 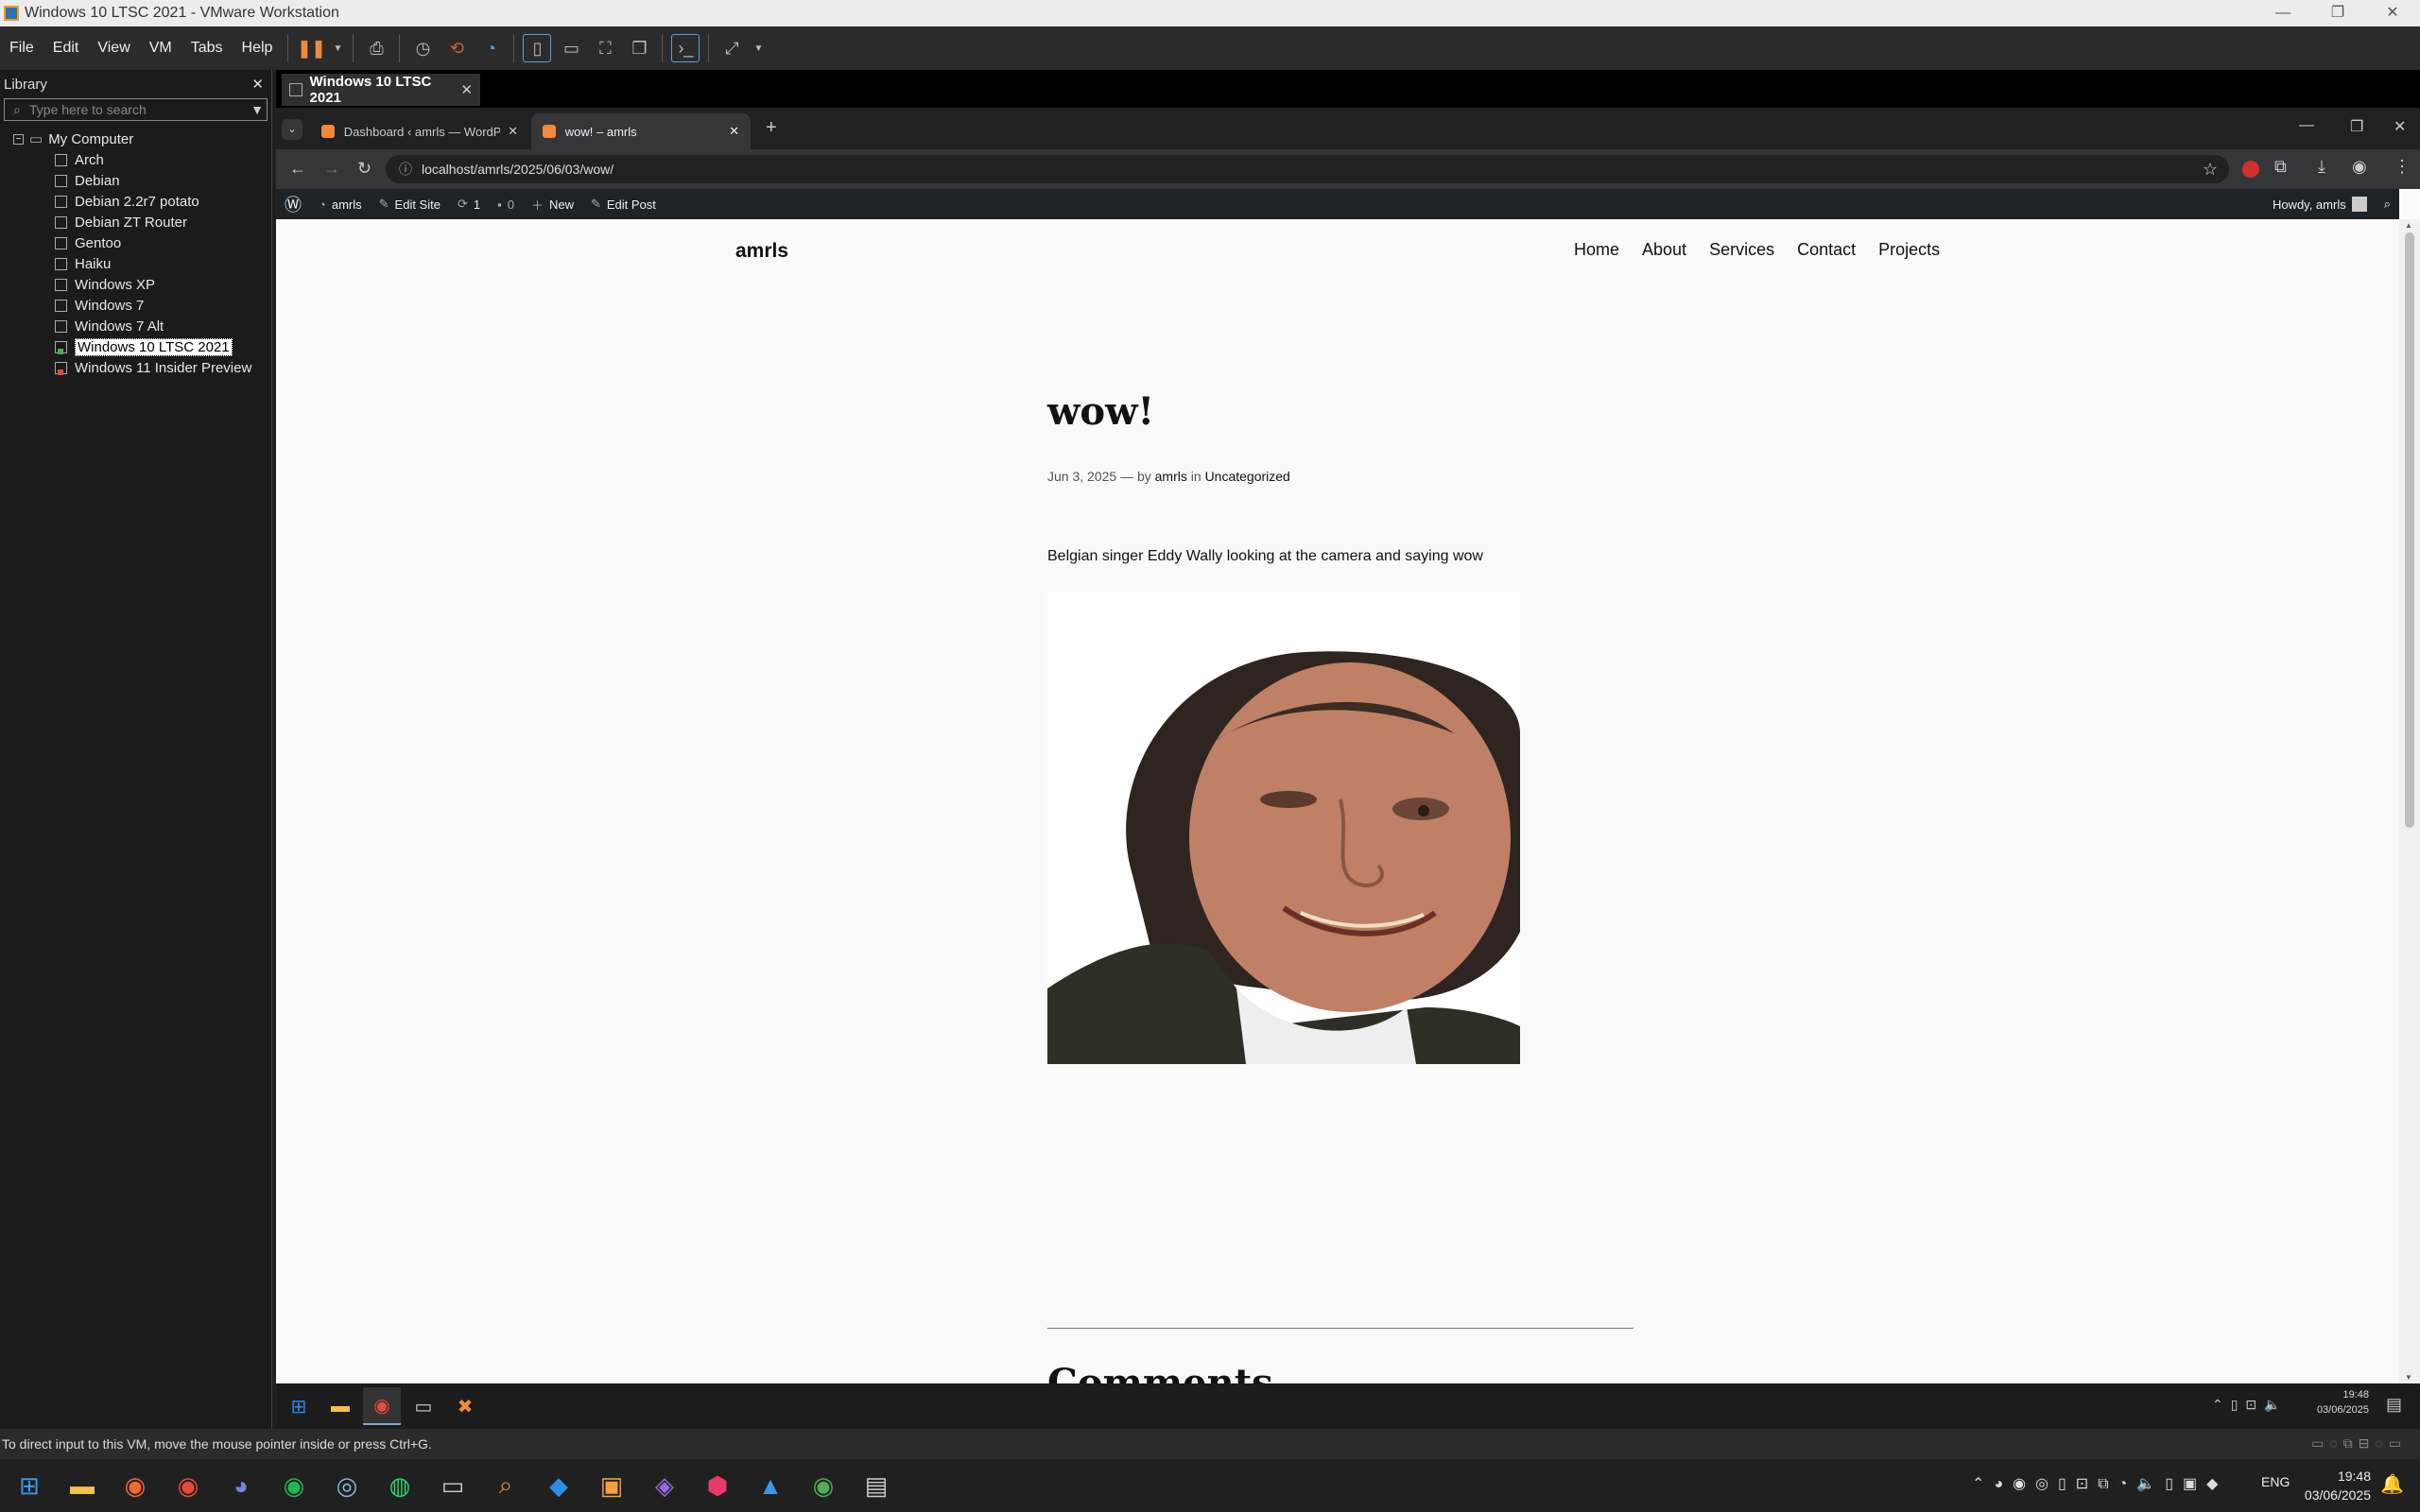 What do you see at coordinates (292, 129) in the screenshot?
I see `tab-search-icon: ⌄` at bounding box center [292, 129].